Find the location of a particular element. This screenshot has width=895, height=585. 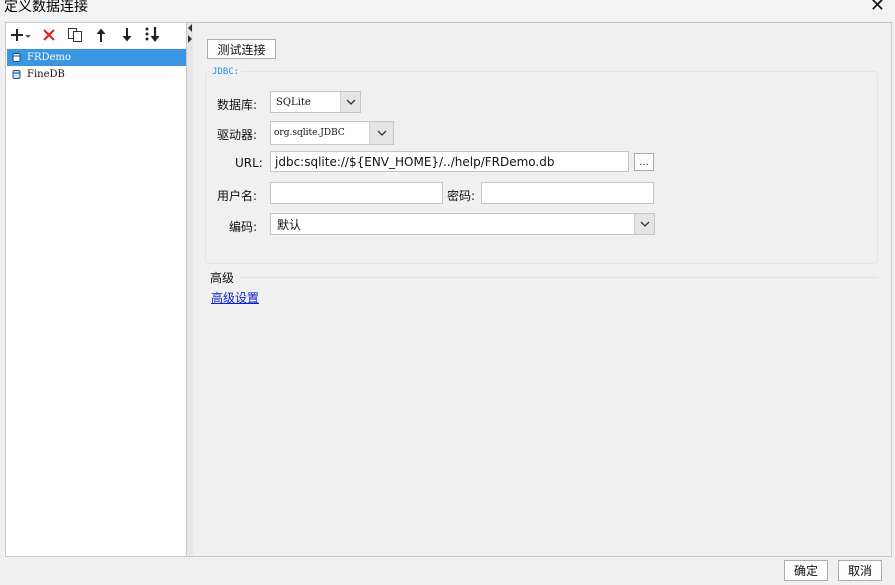

connection-item-frdemo: FRDemo is located at coordinates (96, 57).